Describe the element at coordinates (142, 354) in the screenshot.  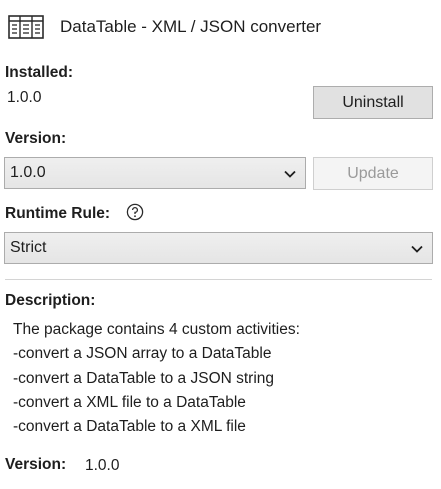
I see `description-line: -convert a JSON array to a DataTable` at that location.